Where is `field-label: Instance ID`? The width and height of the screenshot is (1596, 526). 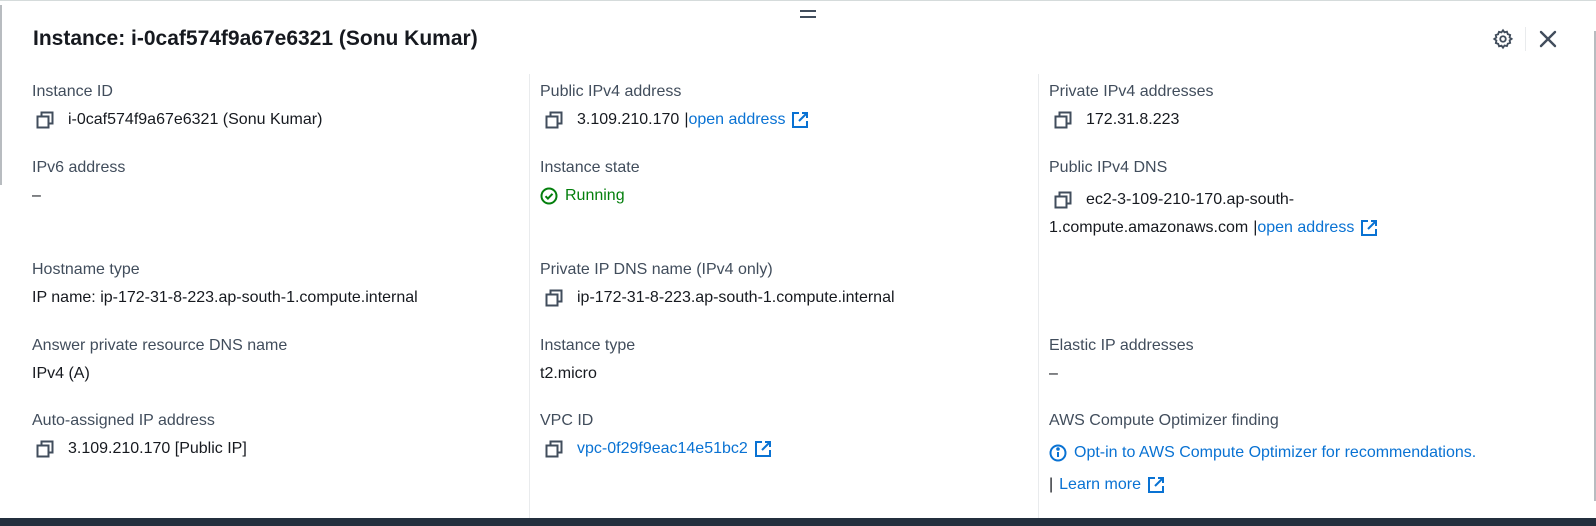 field-label: Instance ID is located at coordinates (72, 91).